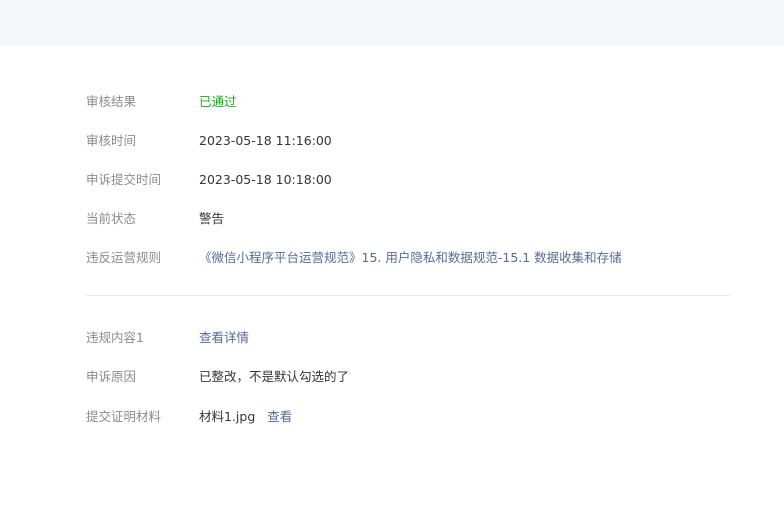 The width and height of the screenshot is (784, 529). Describe the element at coordinates (218, 101) in the screenshot. I see `review-result-value: 已通过` at that location.